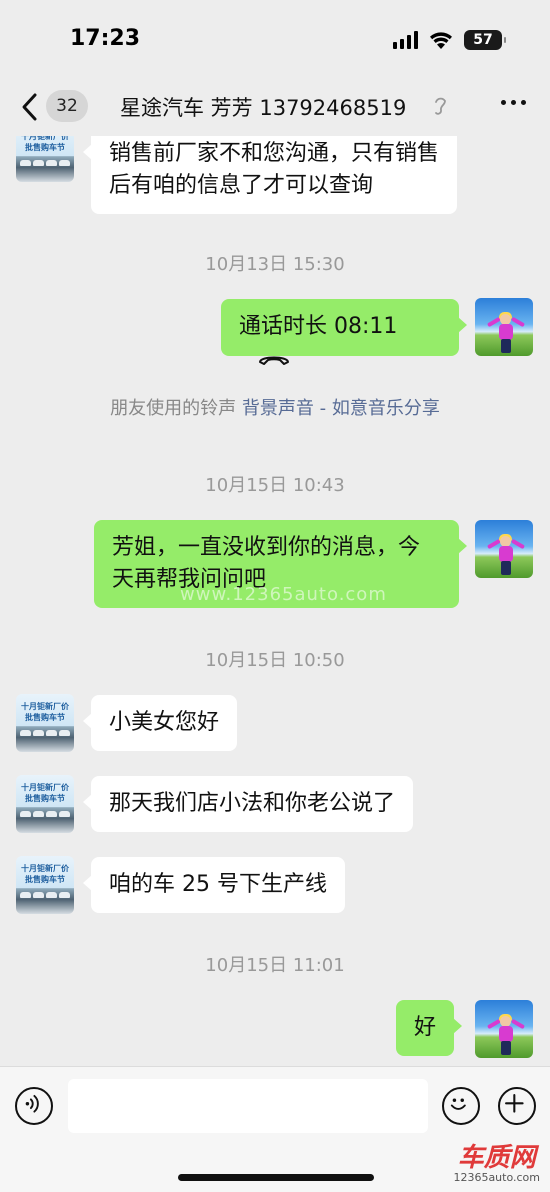 The height and width of the screenshot is (1192, 550). I want to click on voice-icon, so click(32, 1103).